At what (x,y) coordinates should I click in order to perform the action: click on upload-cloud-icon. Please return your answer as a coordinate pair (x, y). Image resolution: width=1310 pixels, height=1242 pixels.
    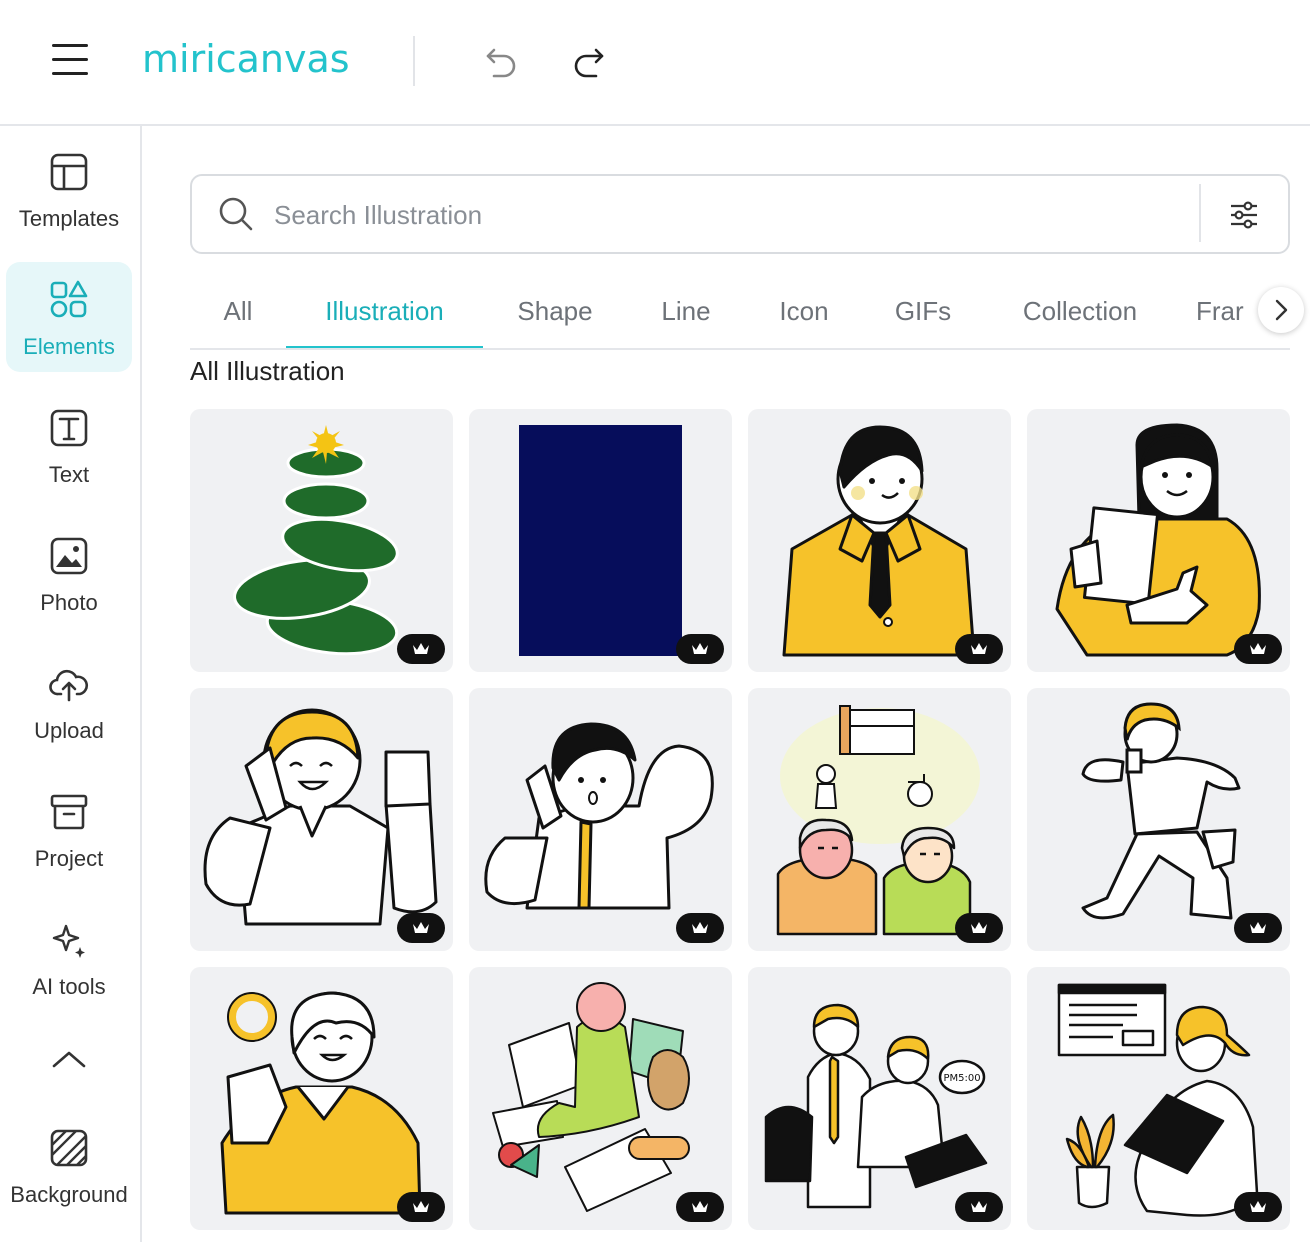
    Looking at the image, I should click on (69, 685).